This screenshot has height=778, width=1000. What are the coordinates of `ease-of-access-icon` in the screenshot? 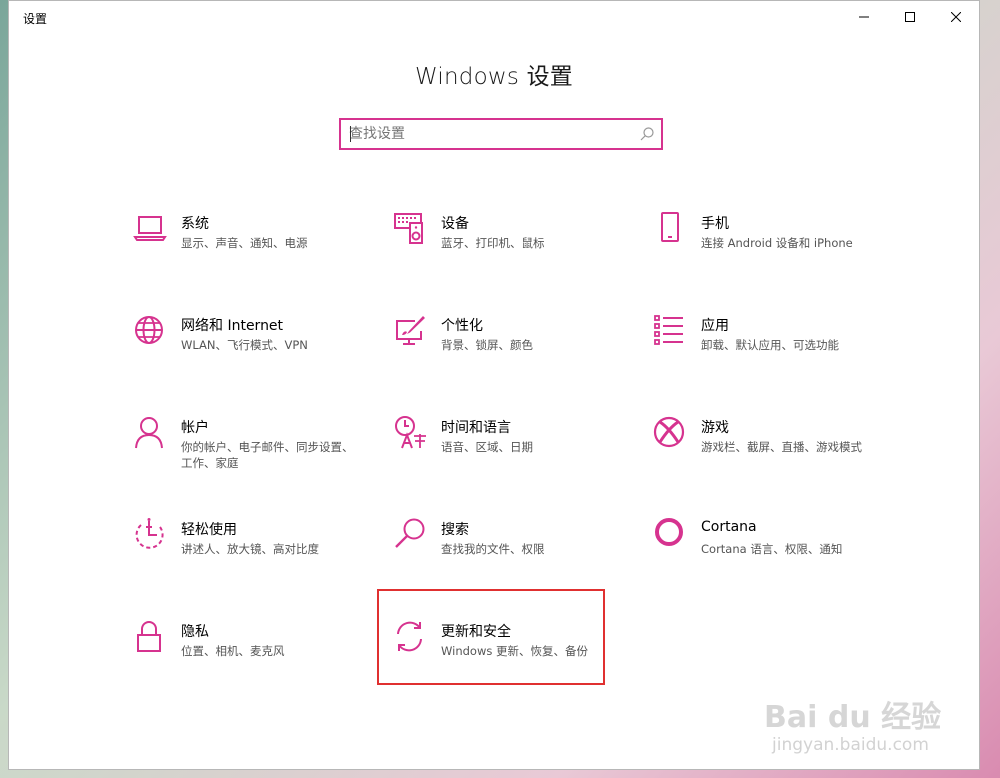 It's located at (149, 533).